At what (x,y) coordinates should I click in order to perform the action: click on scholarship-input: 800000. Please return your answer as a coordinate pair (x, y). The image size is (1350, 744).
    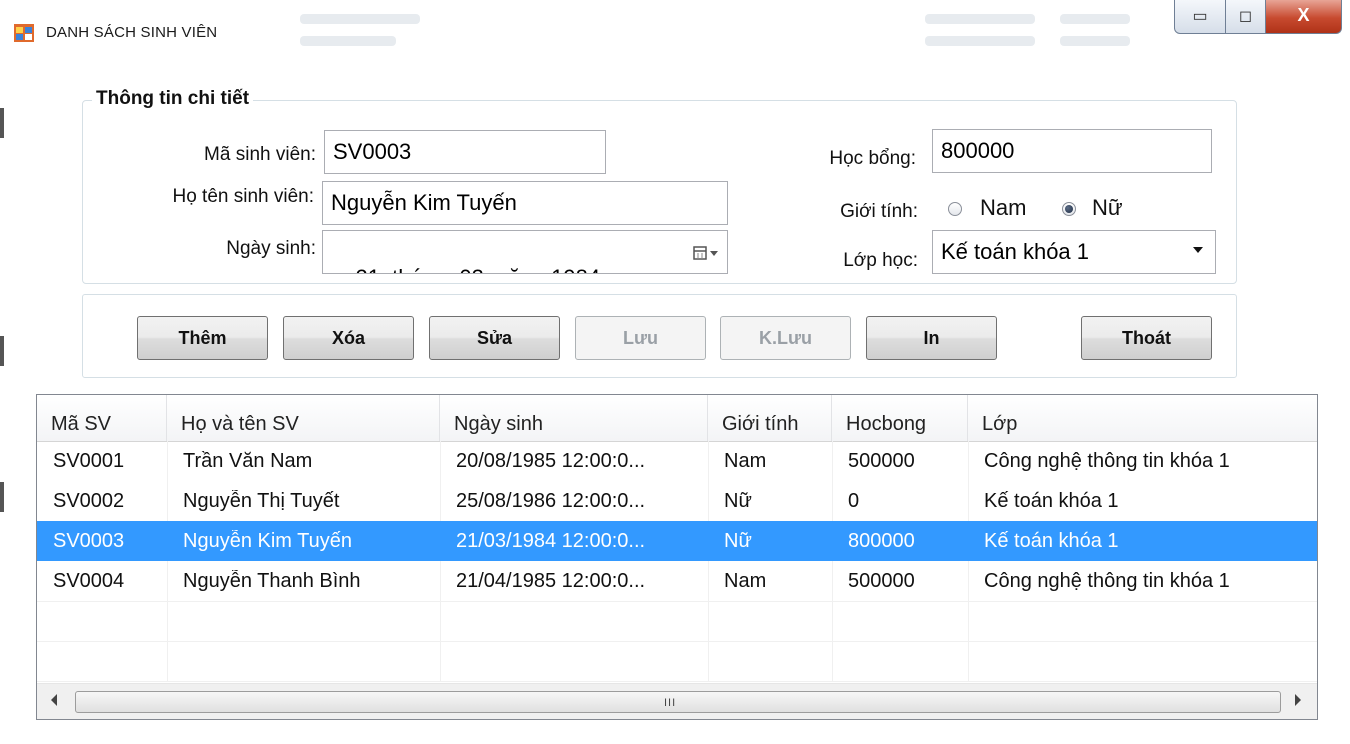
    Looking at the image, I should click on (1072, 151).